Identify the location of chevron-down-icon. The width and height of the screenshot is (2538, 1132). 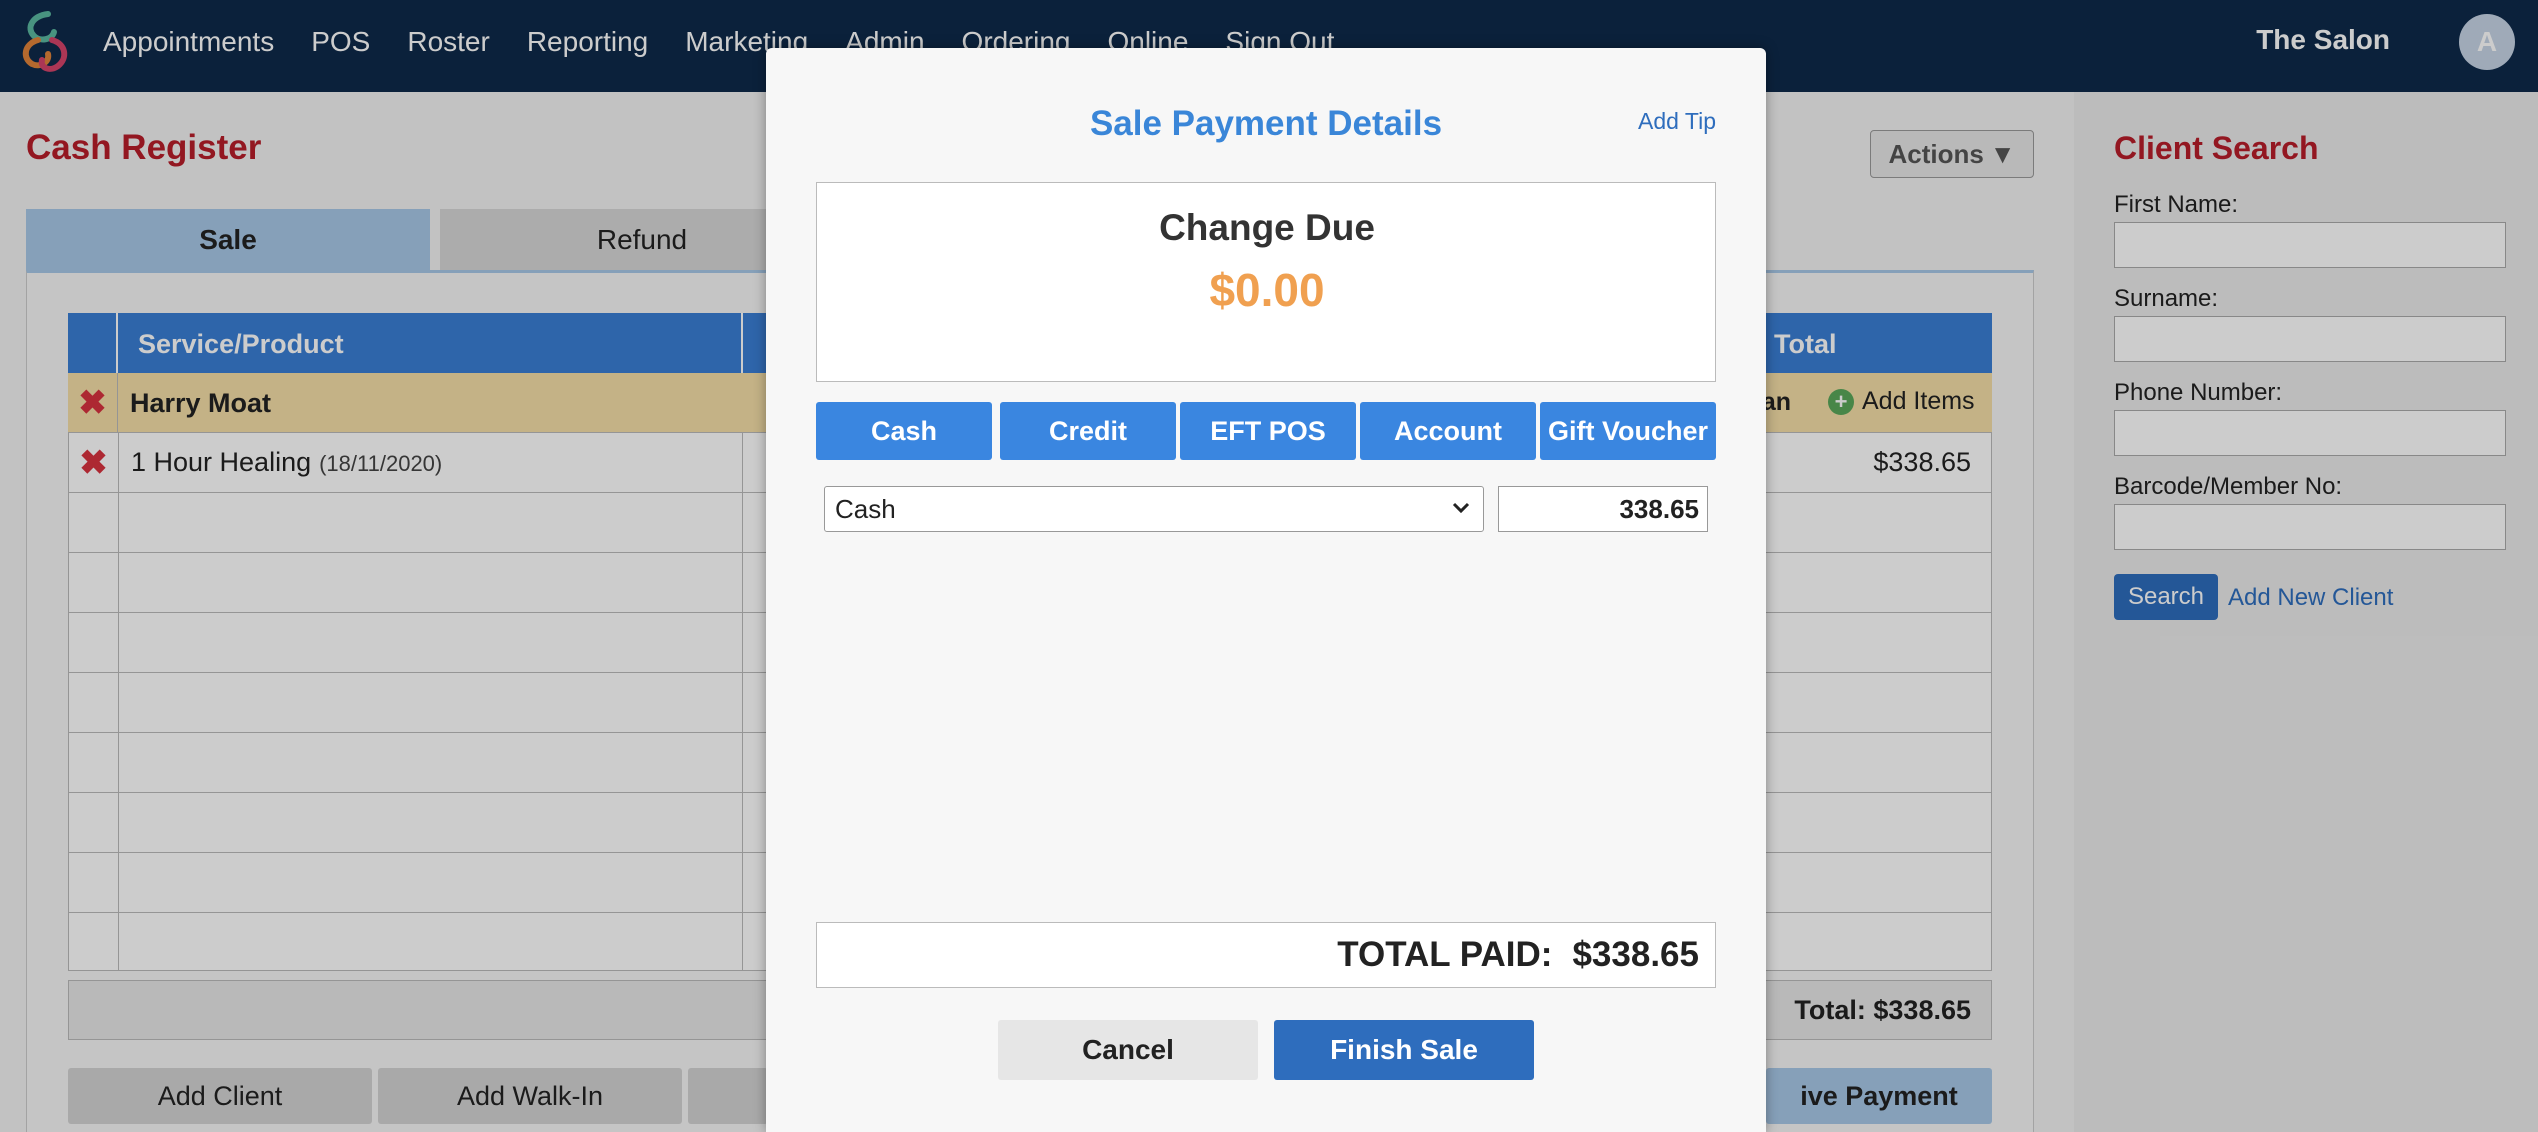
(1461, 508).